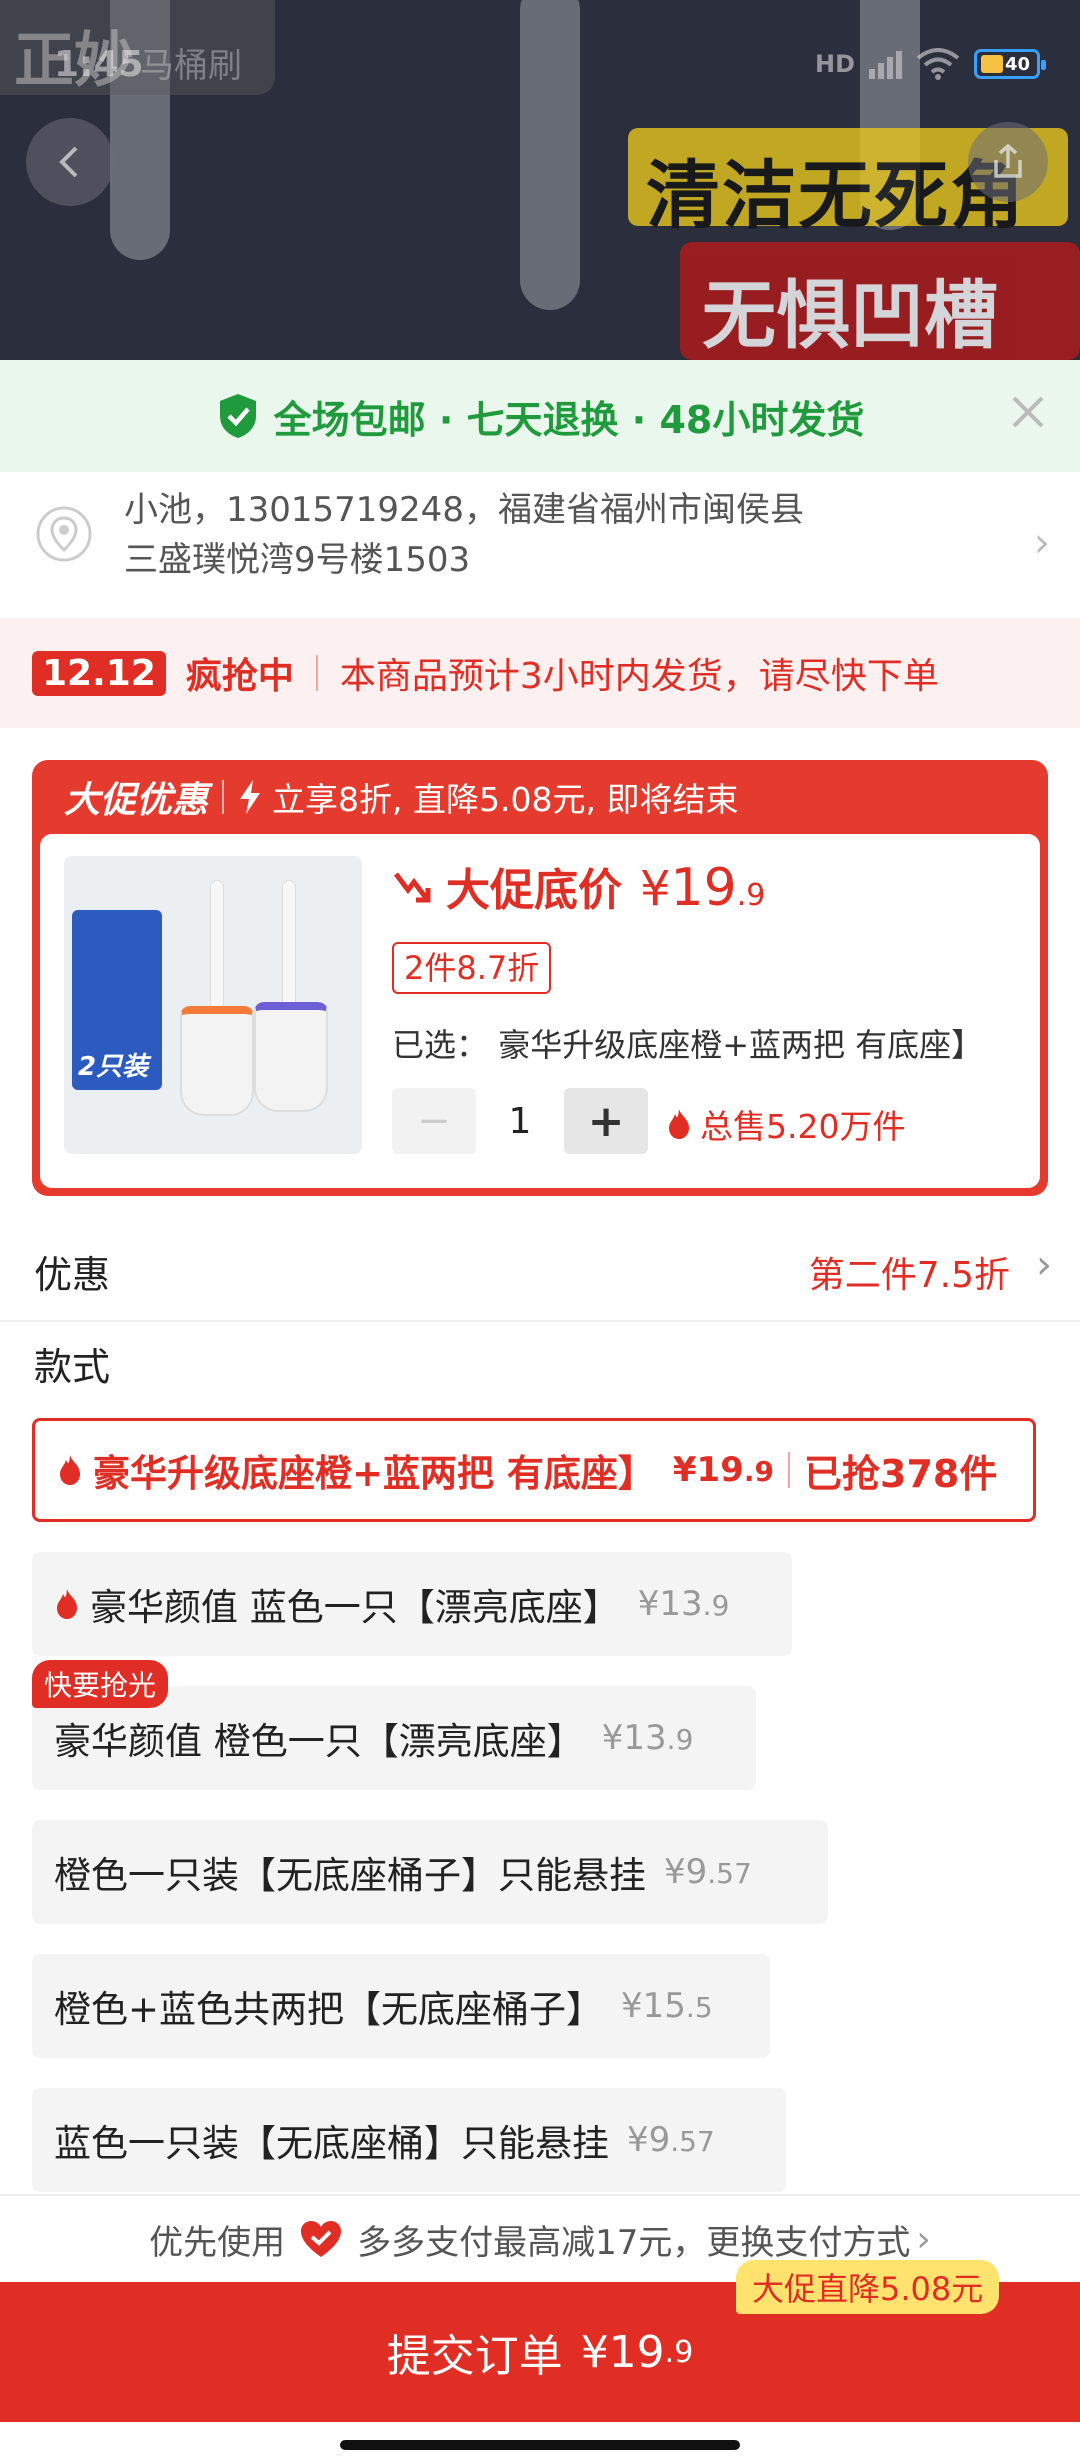  I want to click on battery-icon: 40, so click(1010, 64).